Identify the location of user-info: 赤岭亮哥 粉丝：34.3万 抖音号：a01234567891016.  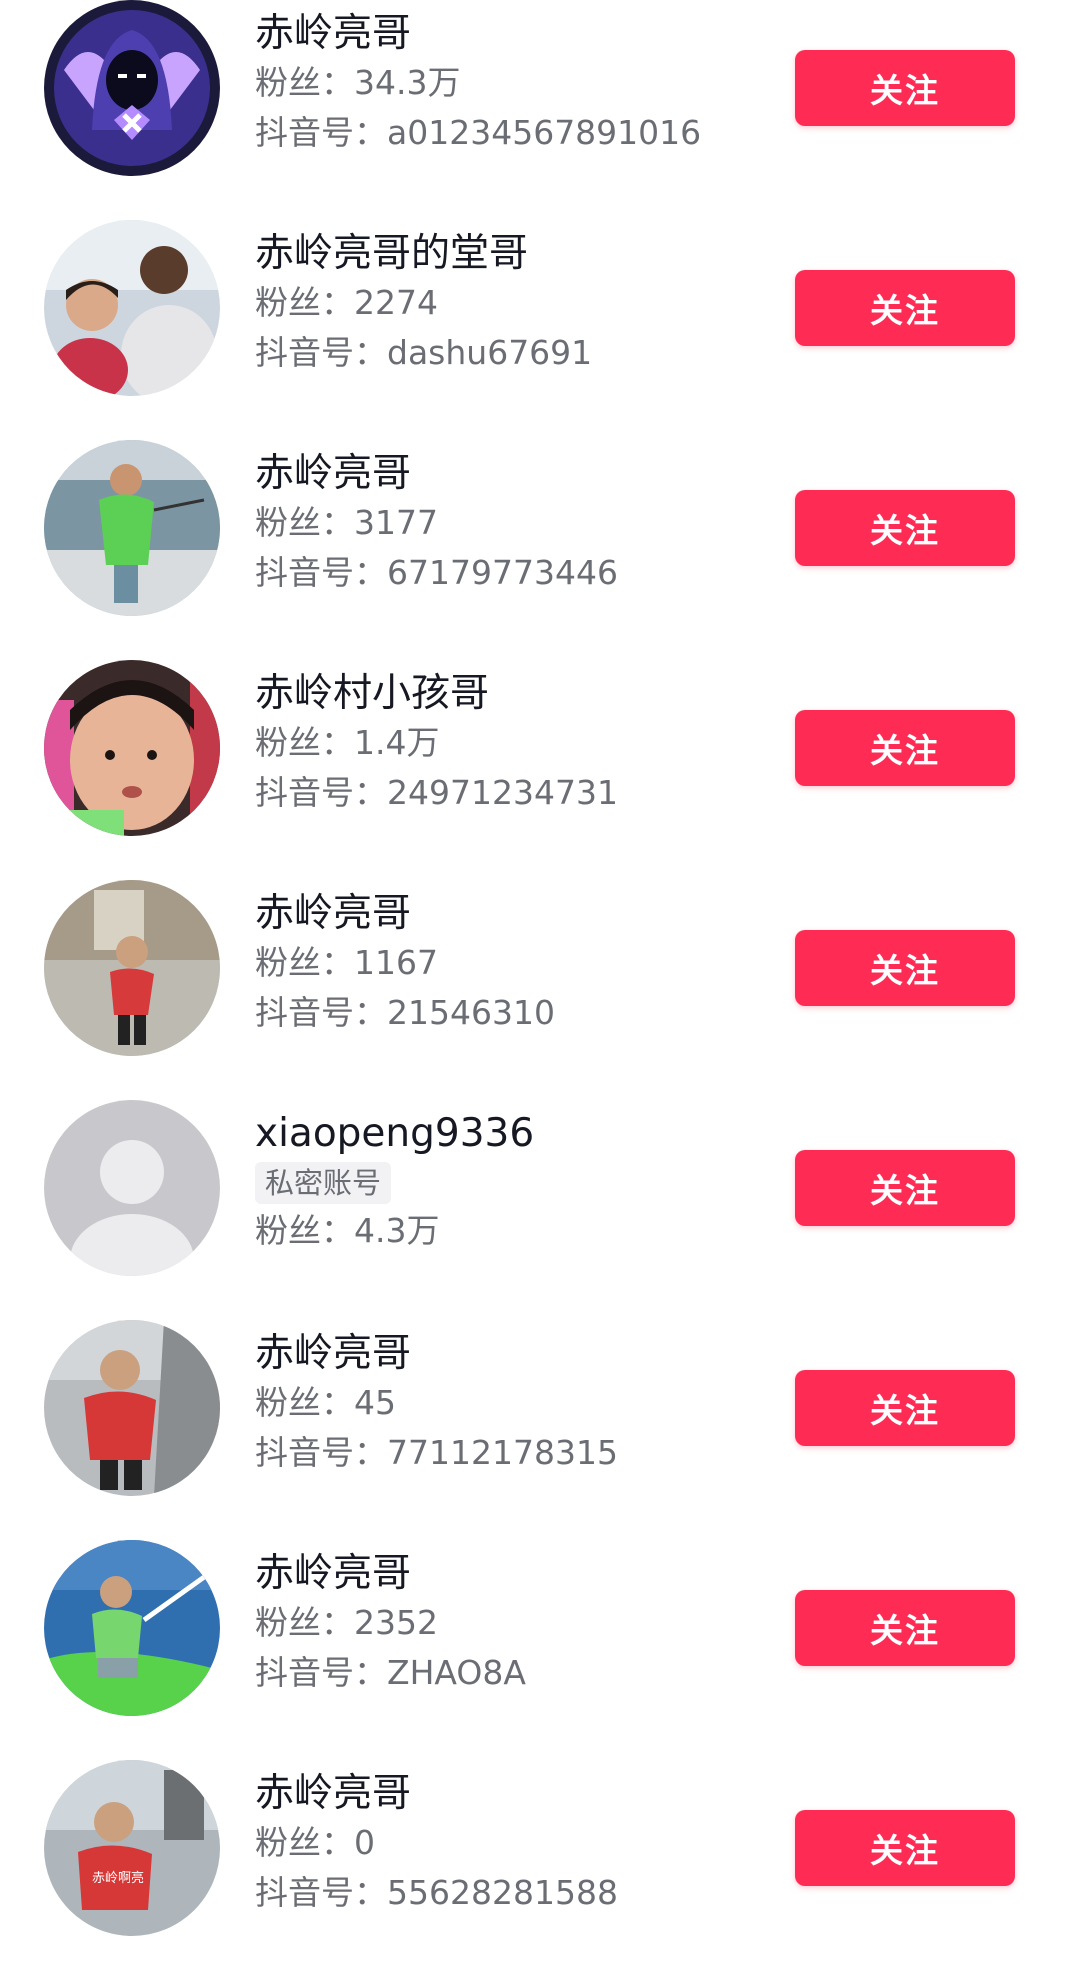
(478, 84).